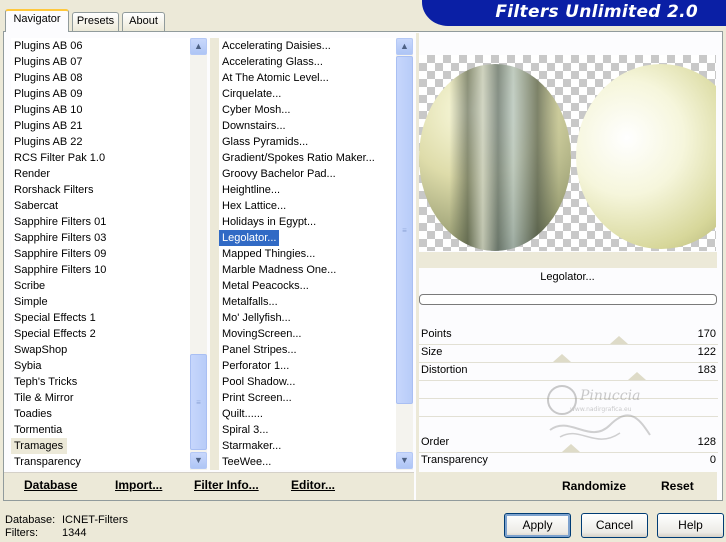 The image size is (726, 542). I want to click on preview-button-bar: Randomize Reset, so click(568, 486).